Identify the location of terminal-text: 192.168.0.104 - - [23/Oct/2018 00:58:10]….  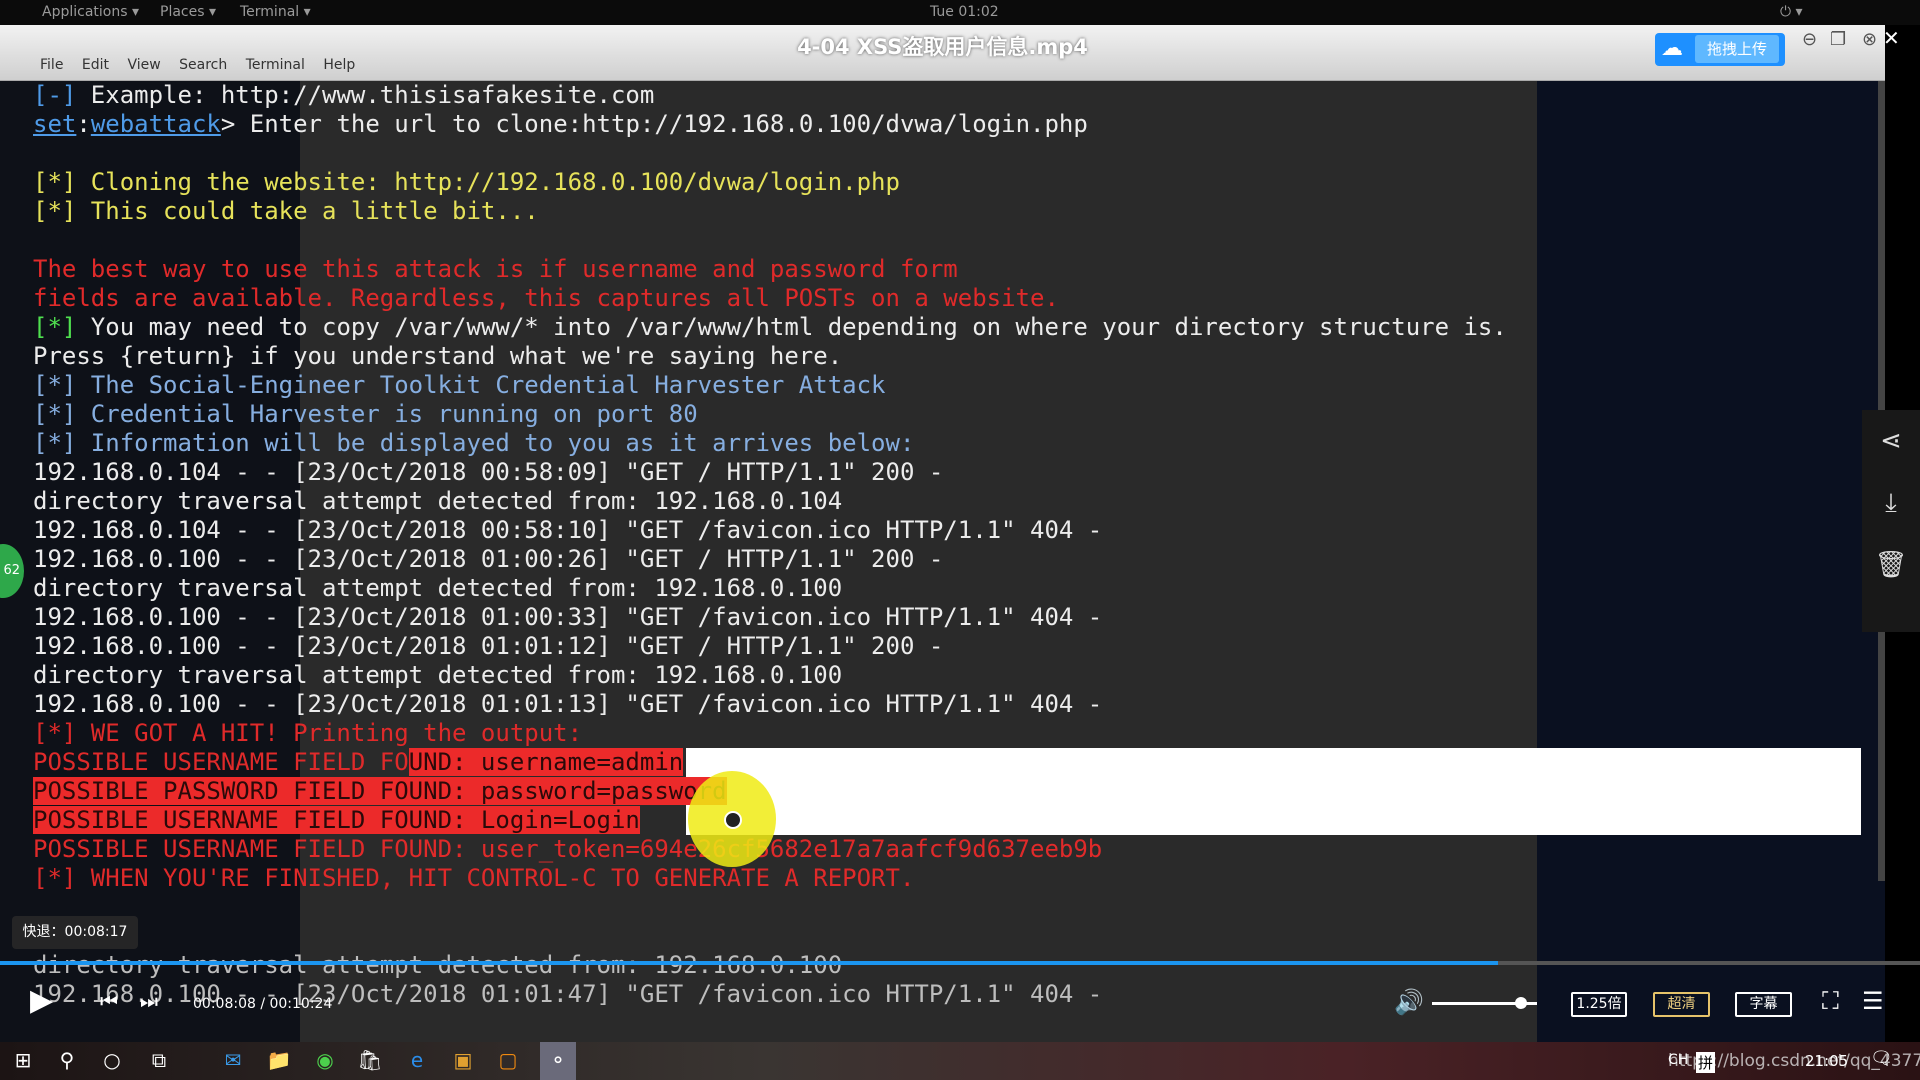
(568, 530).